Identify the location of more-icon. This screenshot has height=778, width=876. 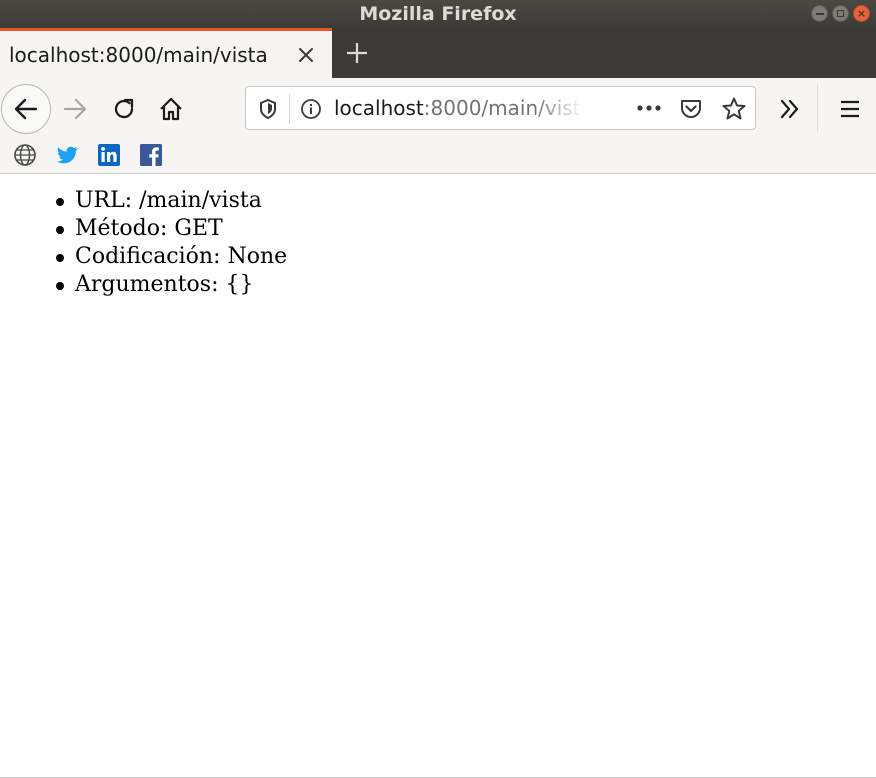
(649, 108).